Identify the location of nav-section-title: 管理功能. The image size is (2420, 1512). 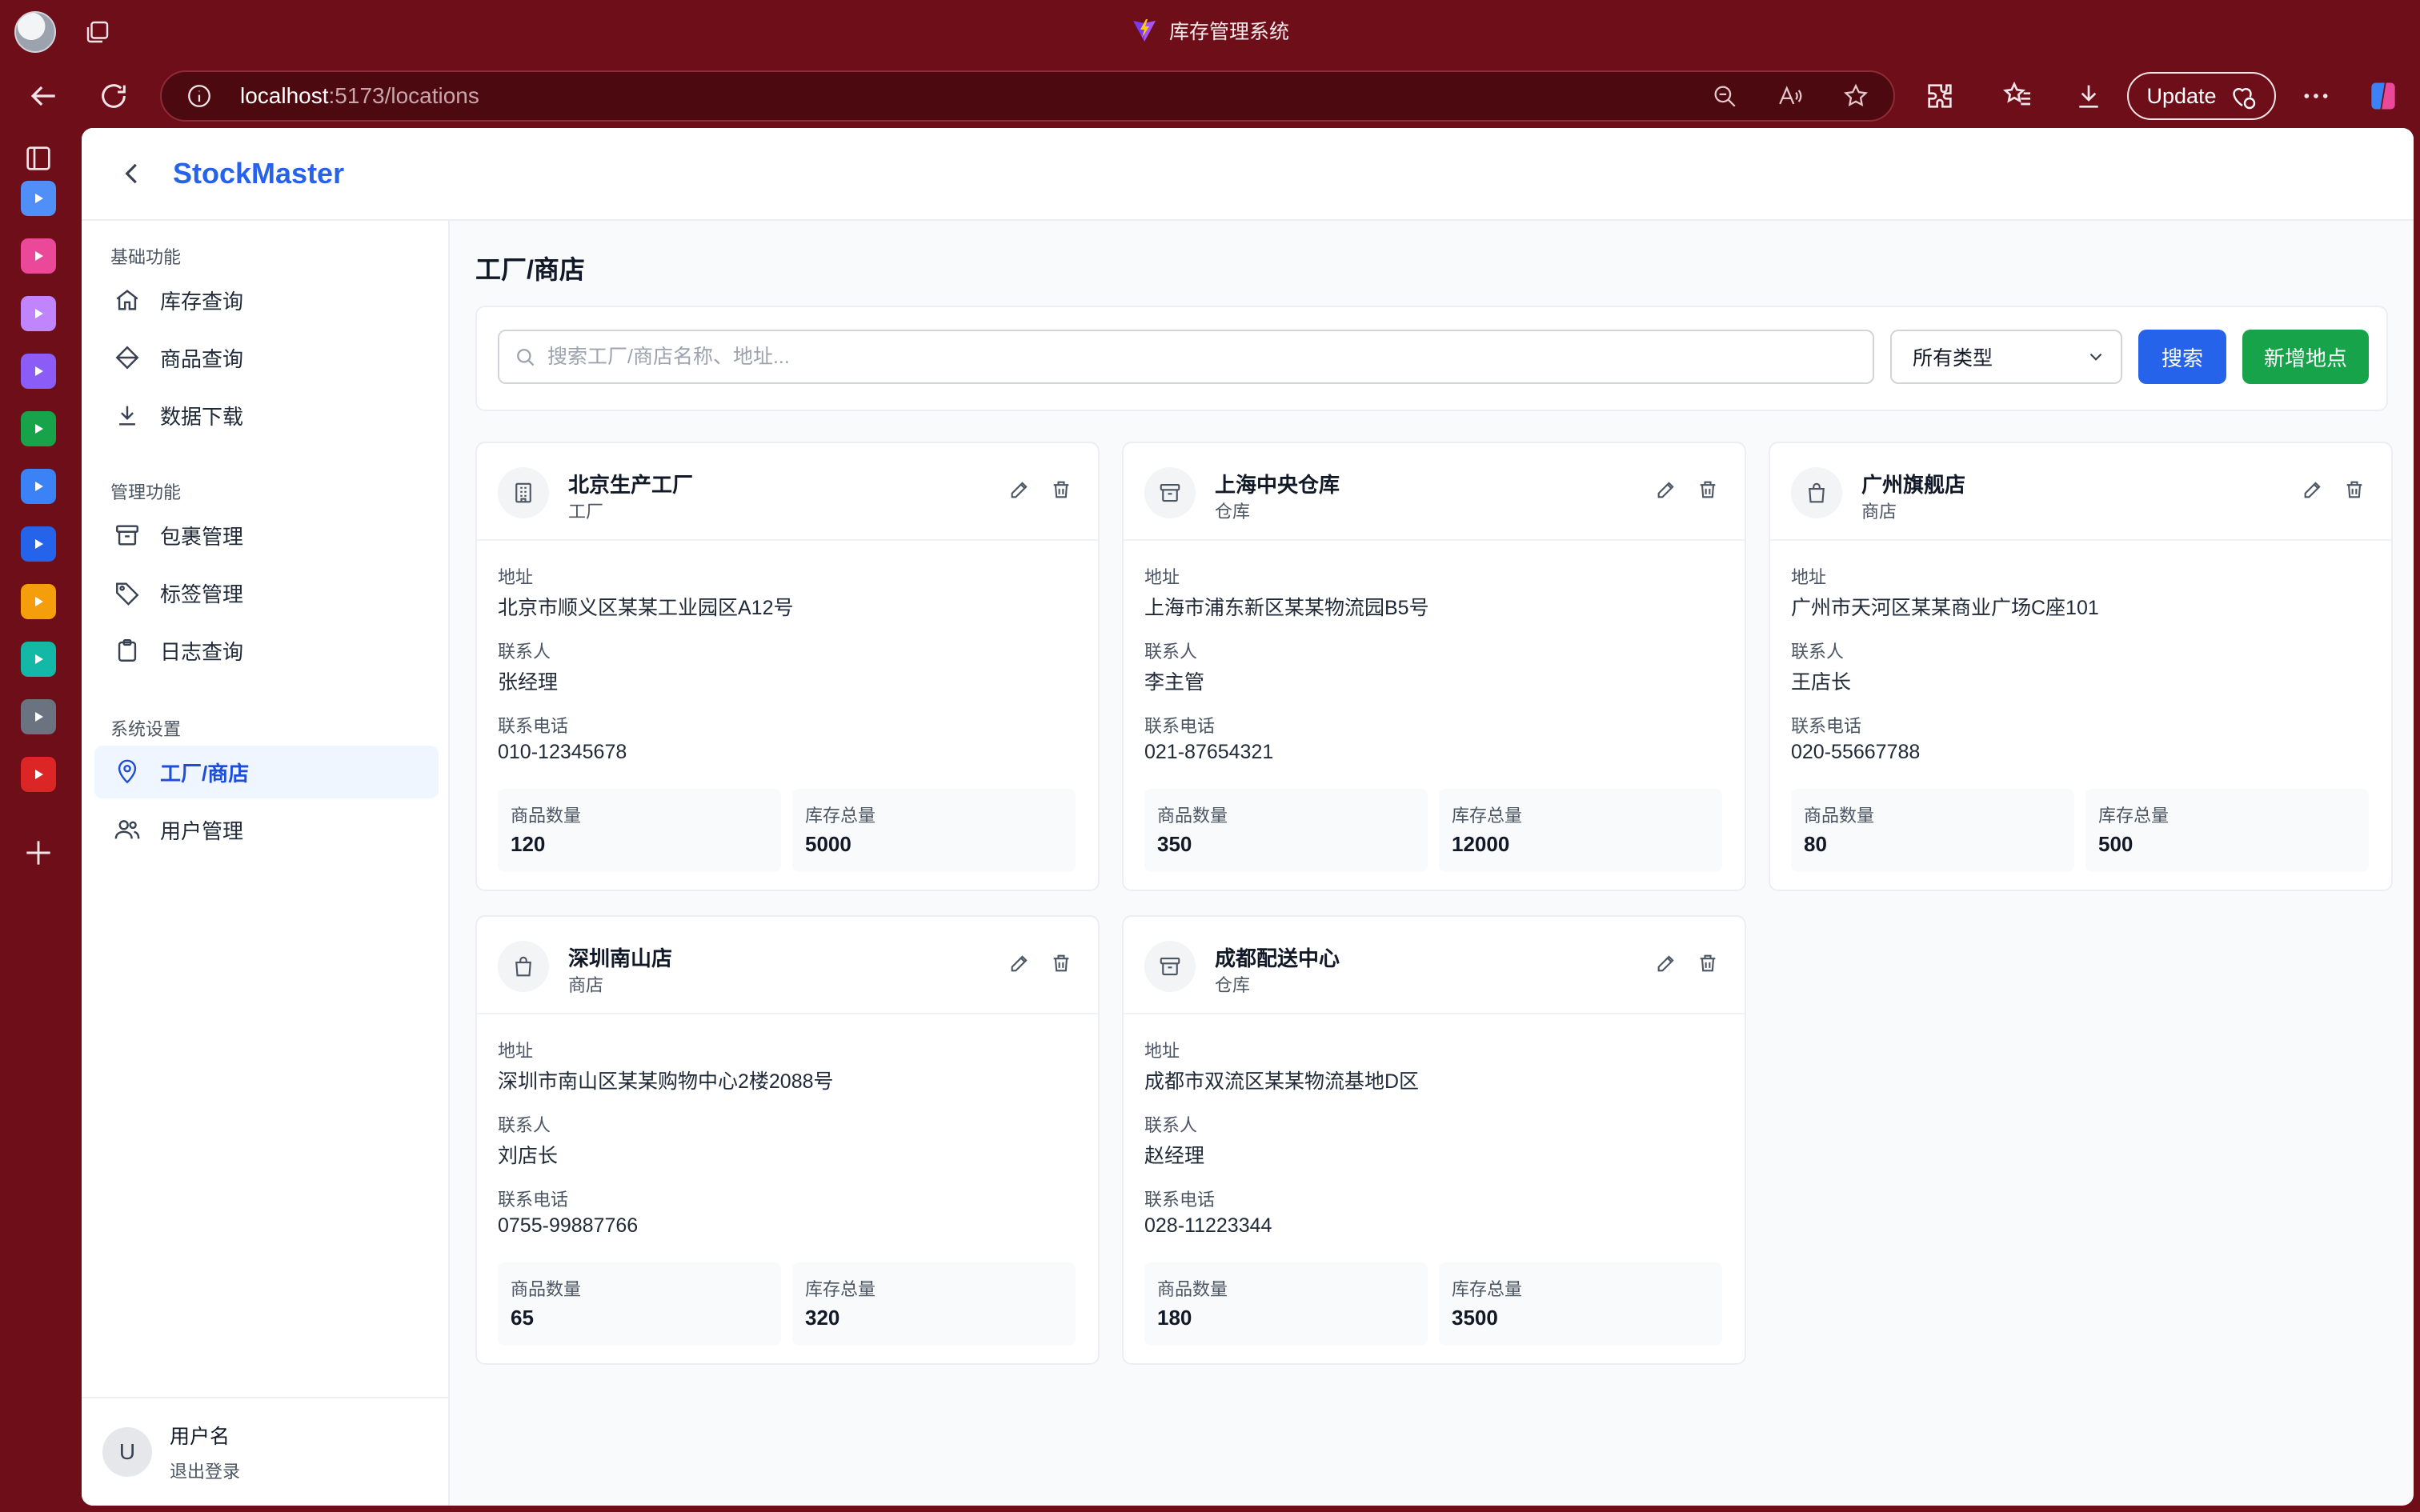
(146, 492).